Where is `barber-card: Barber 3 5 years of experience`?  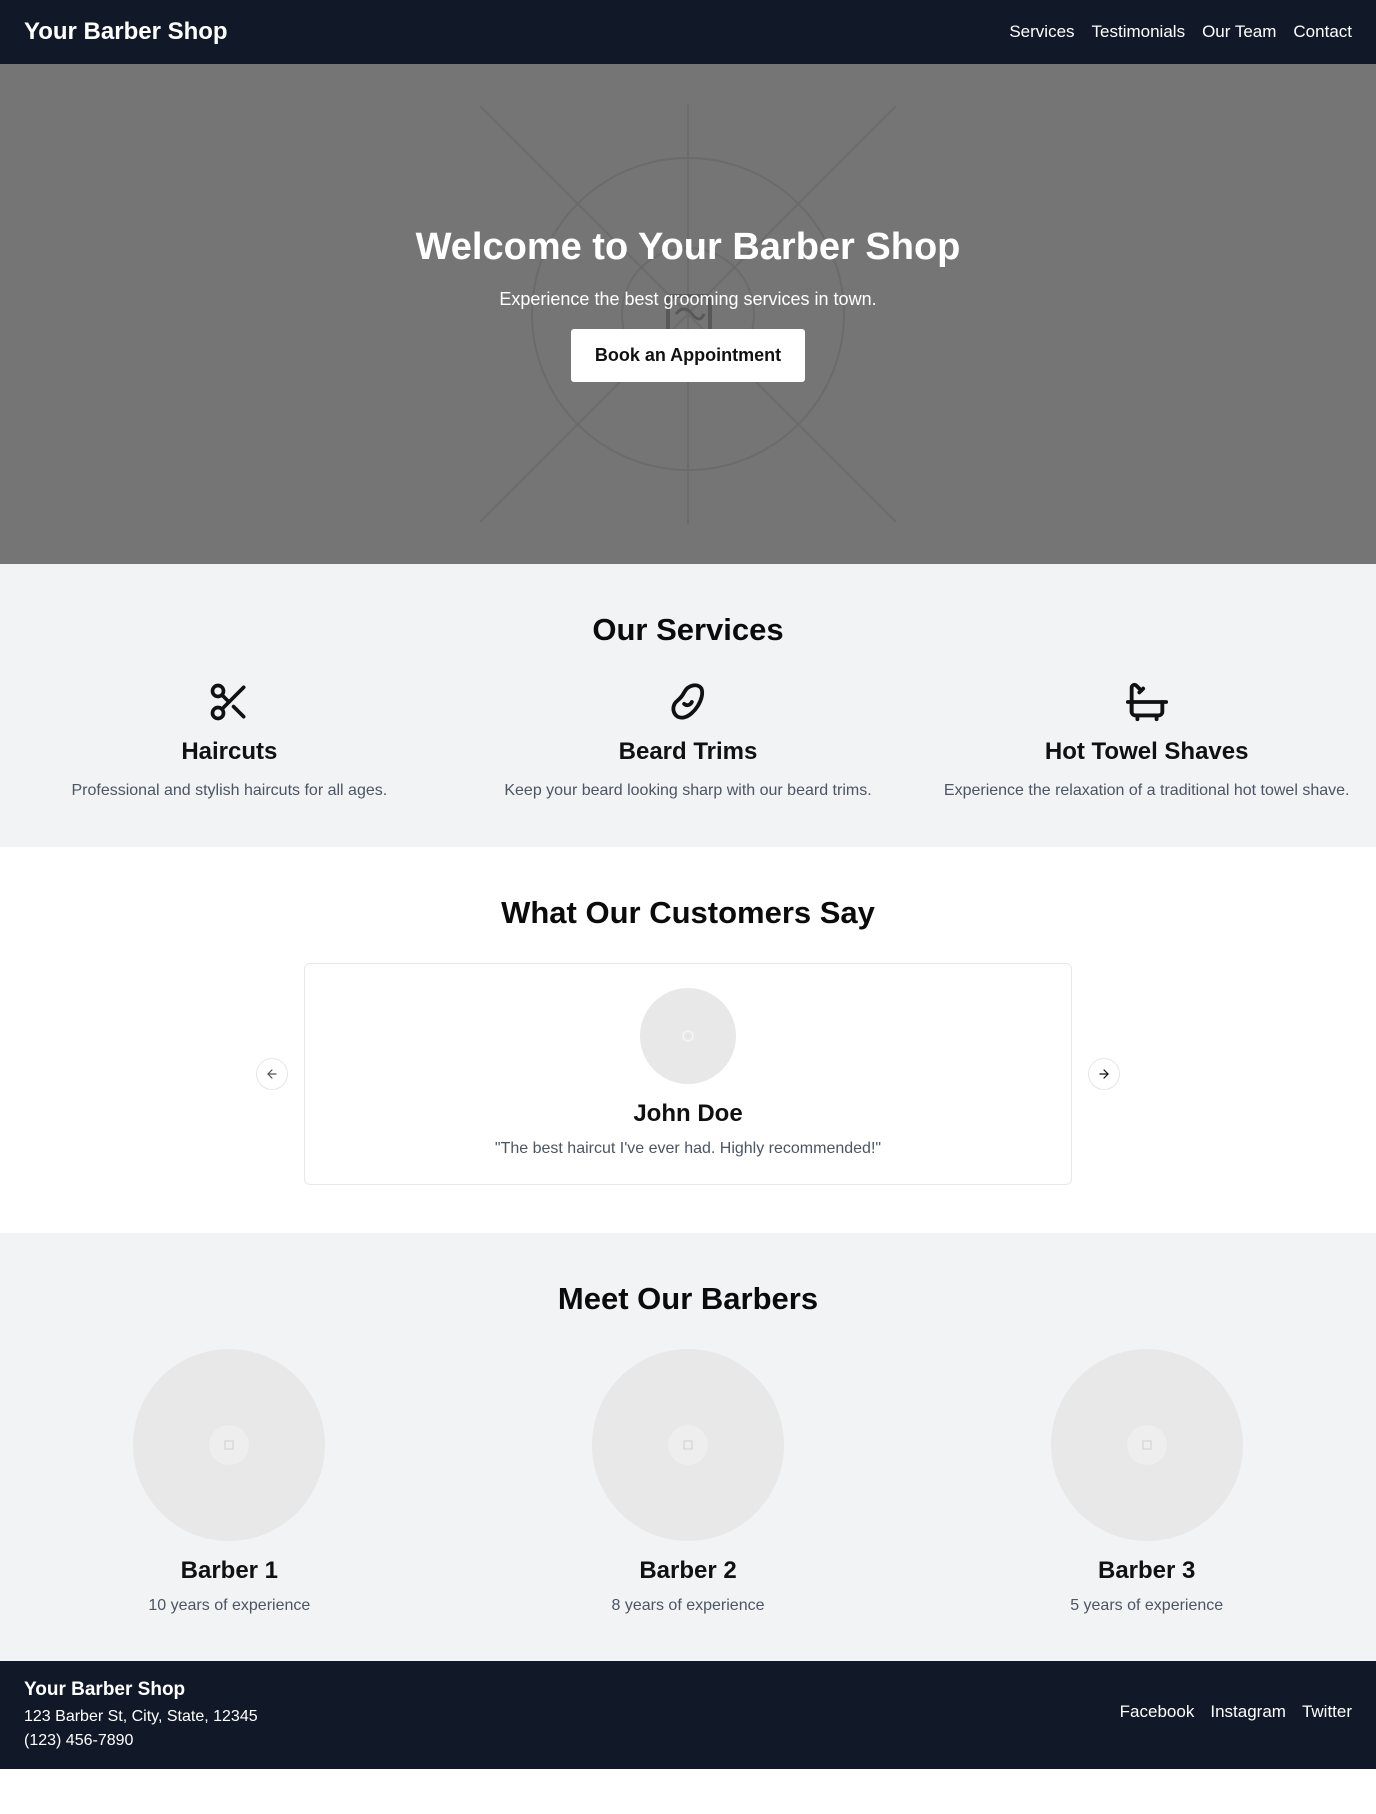 barber-card: Barber 3 5 years of experience is located at coordinates (1146, 1482).